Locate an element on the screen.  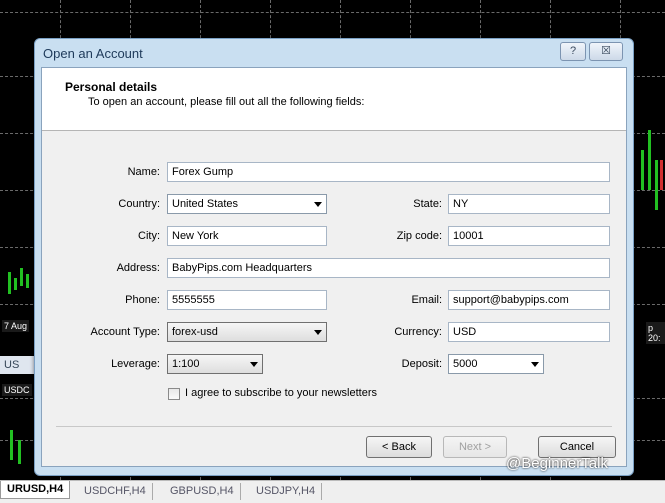
currency-label: Currency: is located at coordinates (418, 332).